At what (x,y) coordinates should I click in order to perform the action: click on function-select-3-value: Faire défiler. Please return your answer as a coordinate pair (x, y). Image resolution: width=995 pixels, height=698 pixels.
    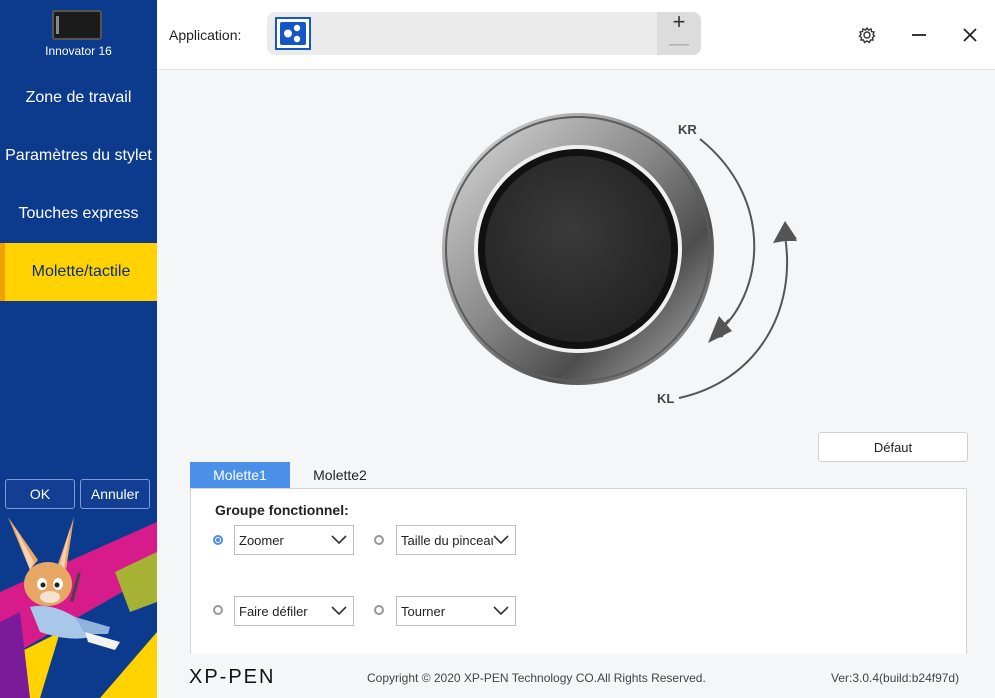
    Looking at the image, I should click on (273, 611).